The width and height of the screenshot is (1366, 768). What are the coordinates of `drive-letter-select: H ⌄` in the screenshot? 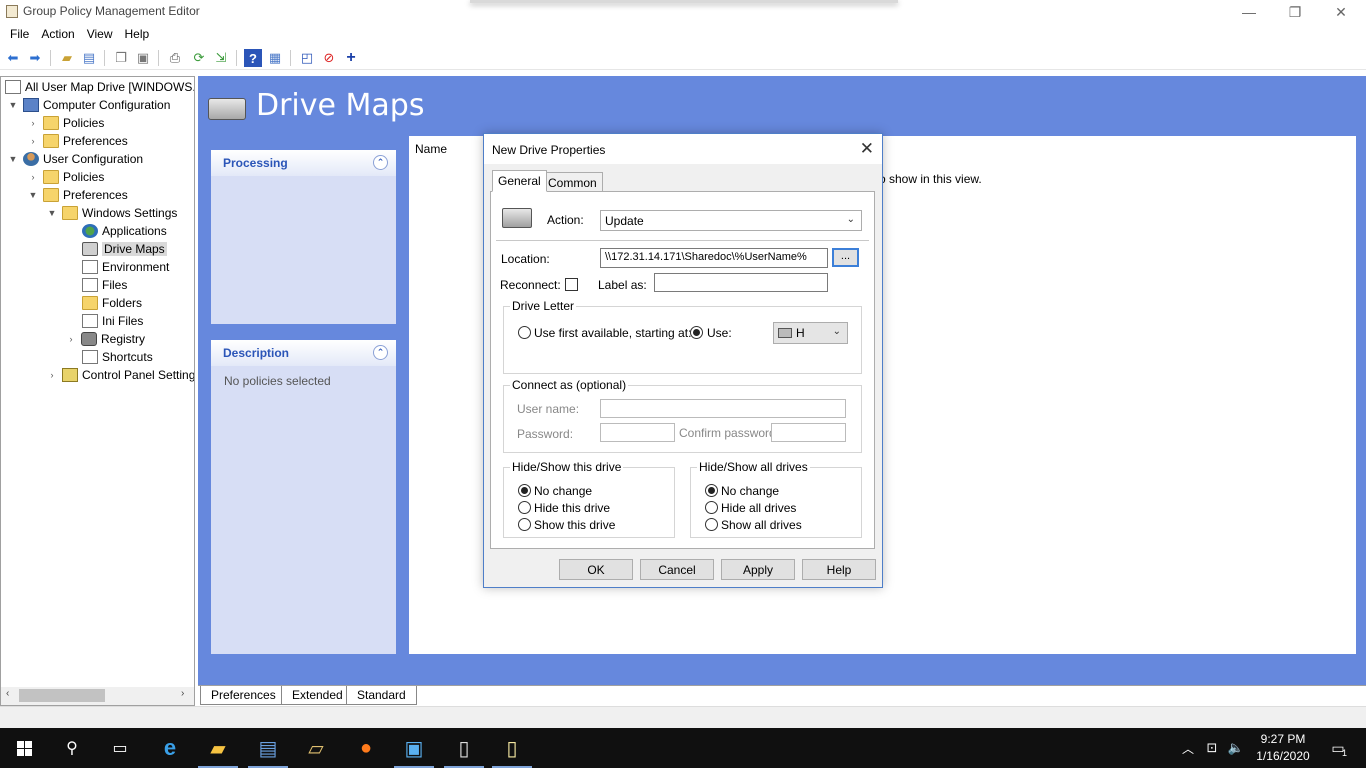 It's located at (810, 333).